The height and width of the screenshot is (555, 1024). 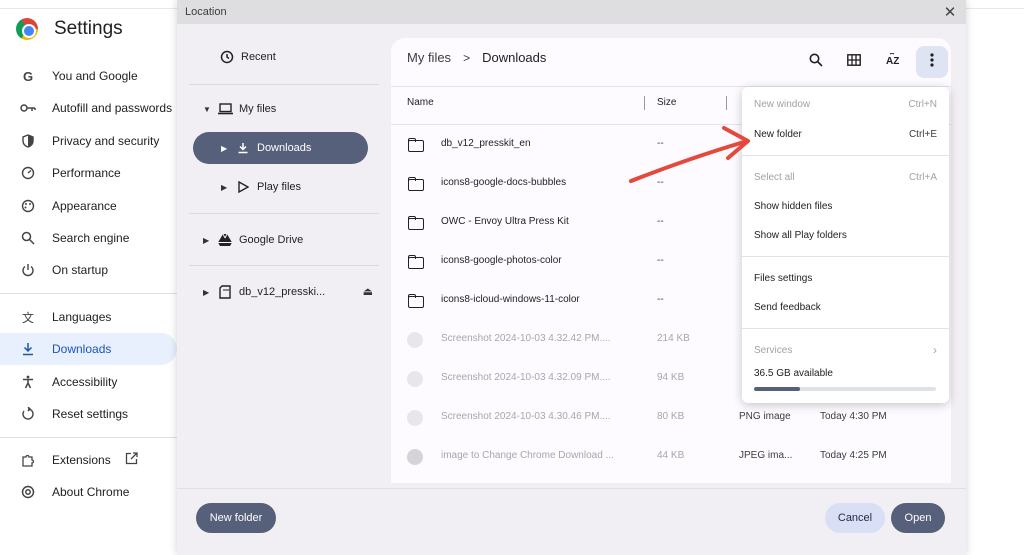 I want to click on svg-text: AZ, so click(x=892, y=61).